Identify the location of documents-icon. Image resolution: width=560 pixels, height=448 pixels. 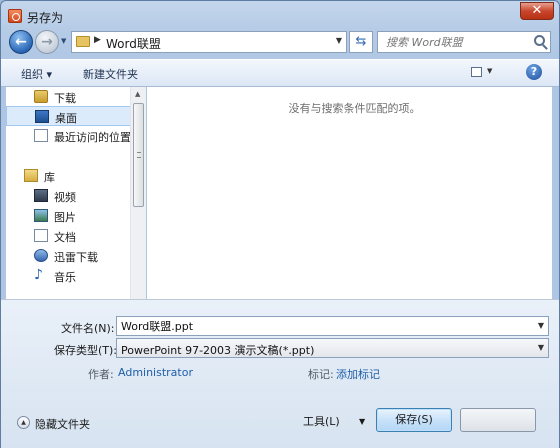
(41, 235).